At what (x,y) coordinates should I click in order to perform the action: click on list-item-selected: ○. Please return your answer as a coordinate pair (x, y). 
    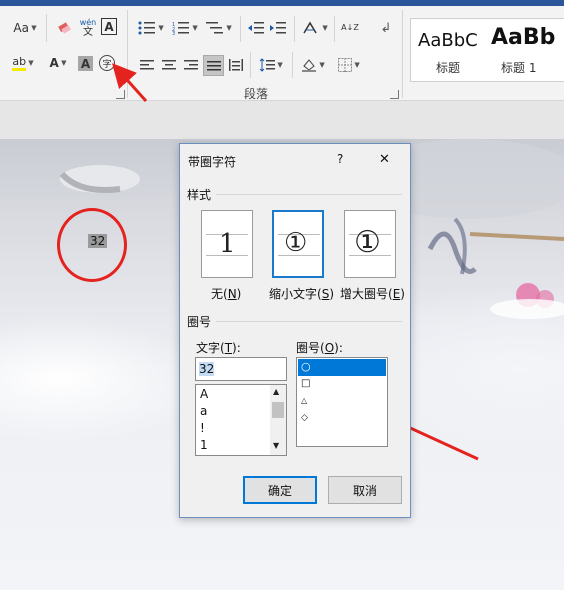
    Looking at the image, I should click on (306, 366).